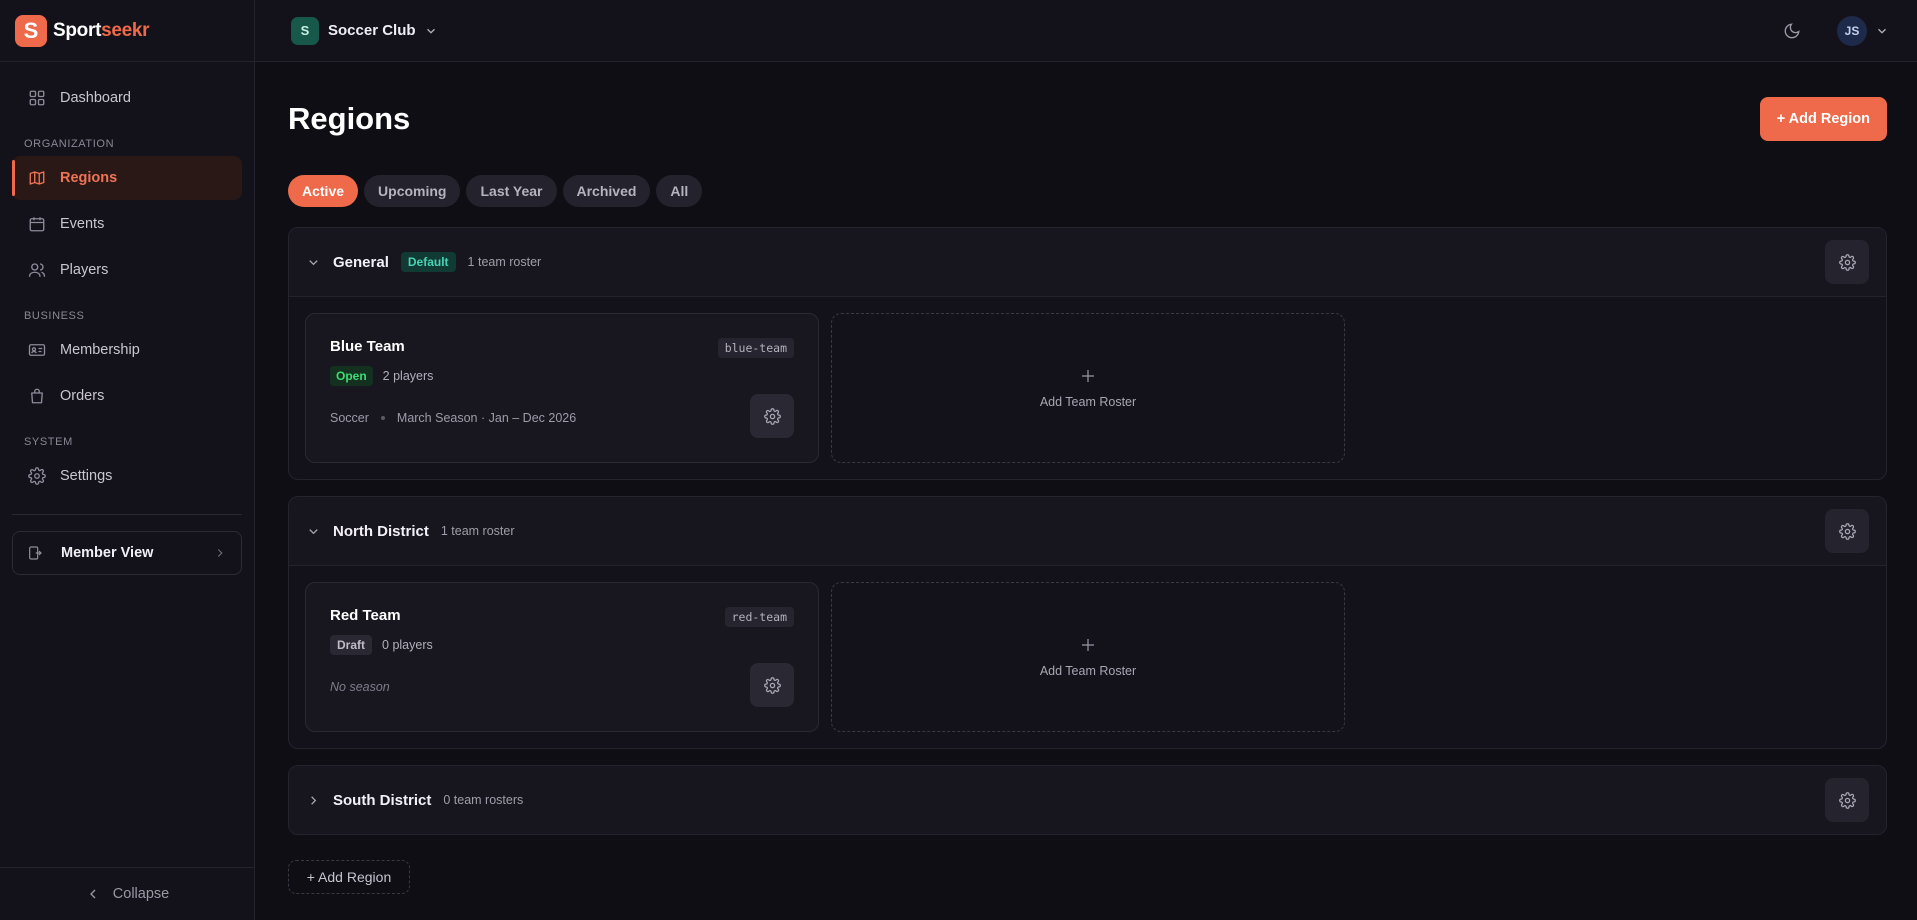  What do you see at coordinates (755, 348) in the screenshot?
I see `team-slug: blue-team` at bounding box center [755, 348].